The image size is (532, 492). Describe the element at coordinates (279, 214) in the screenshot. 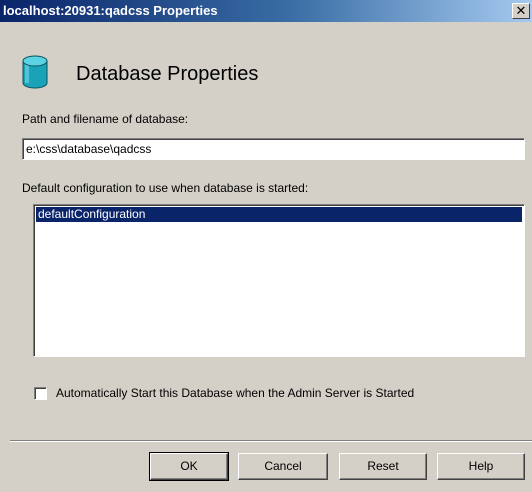

I see `list-item: defaultConfiguration` at that location.